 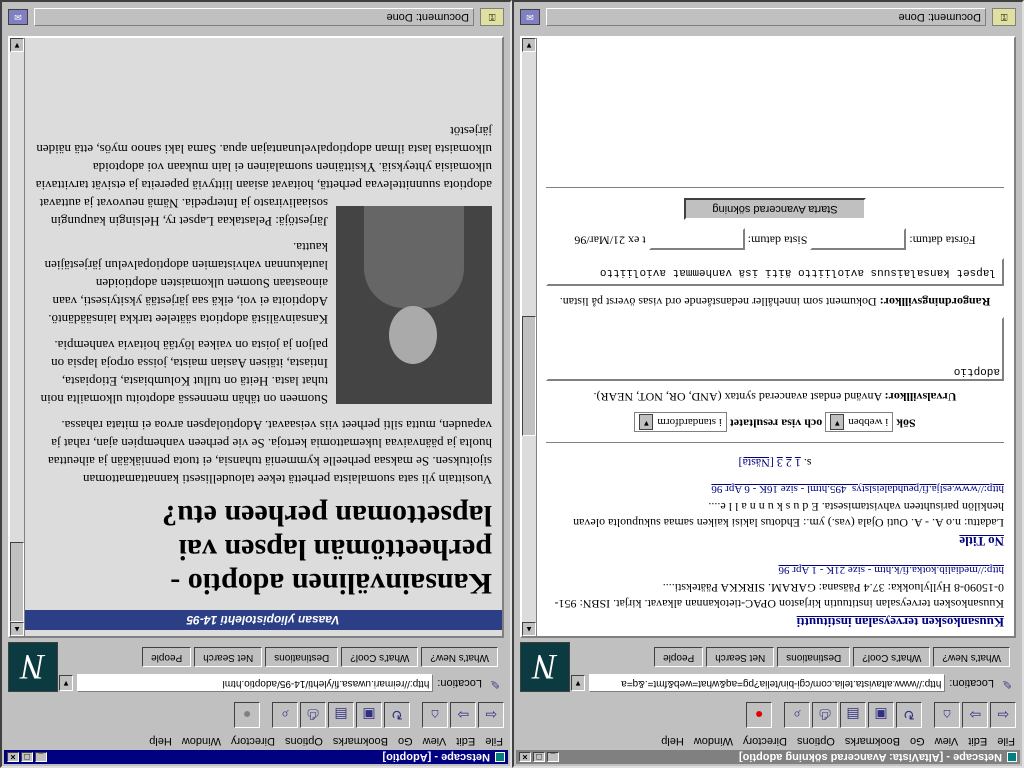 I want to click on query-textarea: adoptio, so click(x=775, y=349).